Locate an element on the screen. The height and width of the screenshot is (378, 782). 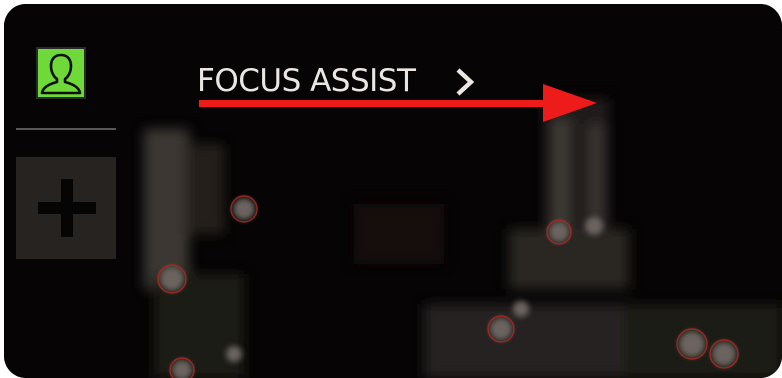
profile-button is located at coordinates (61, 73).